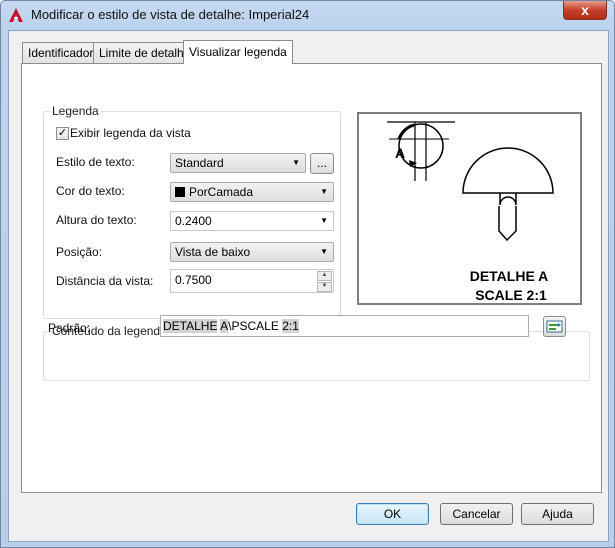 The image size is (615, 548). What do you see at coordinates (199, 163) in the screenshot?
I see `text-style-value: Standard` at bounding box center [199, 163].